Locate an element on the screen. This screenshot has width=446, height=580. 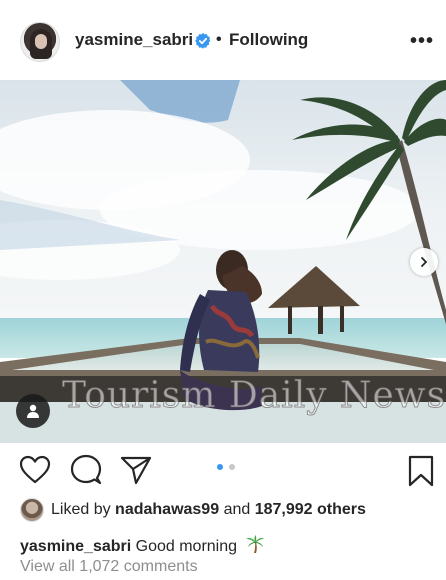
caption-text: Good morning is located at coordinates (186, 546).